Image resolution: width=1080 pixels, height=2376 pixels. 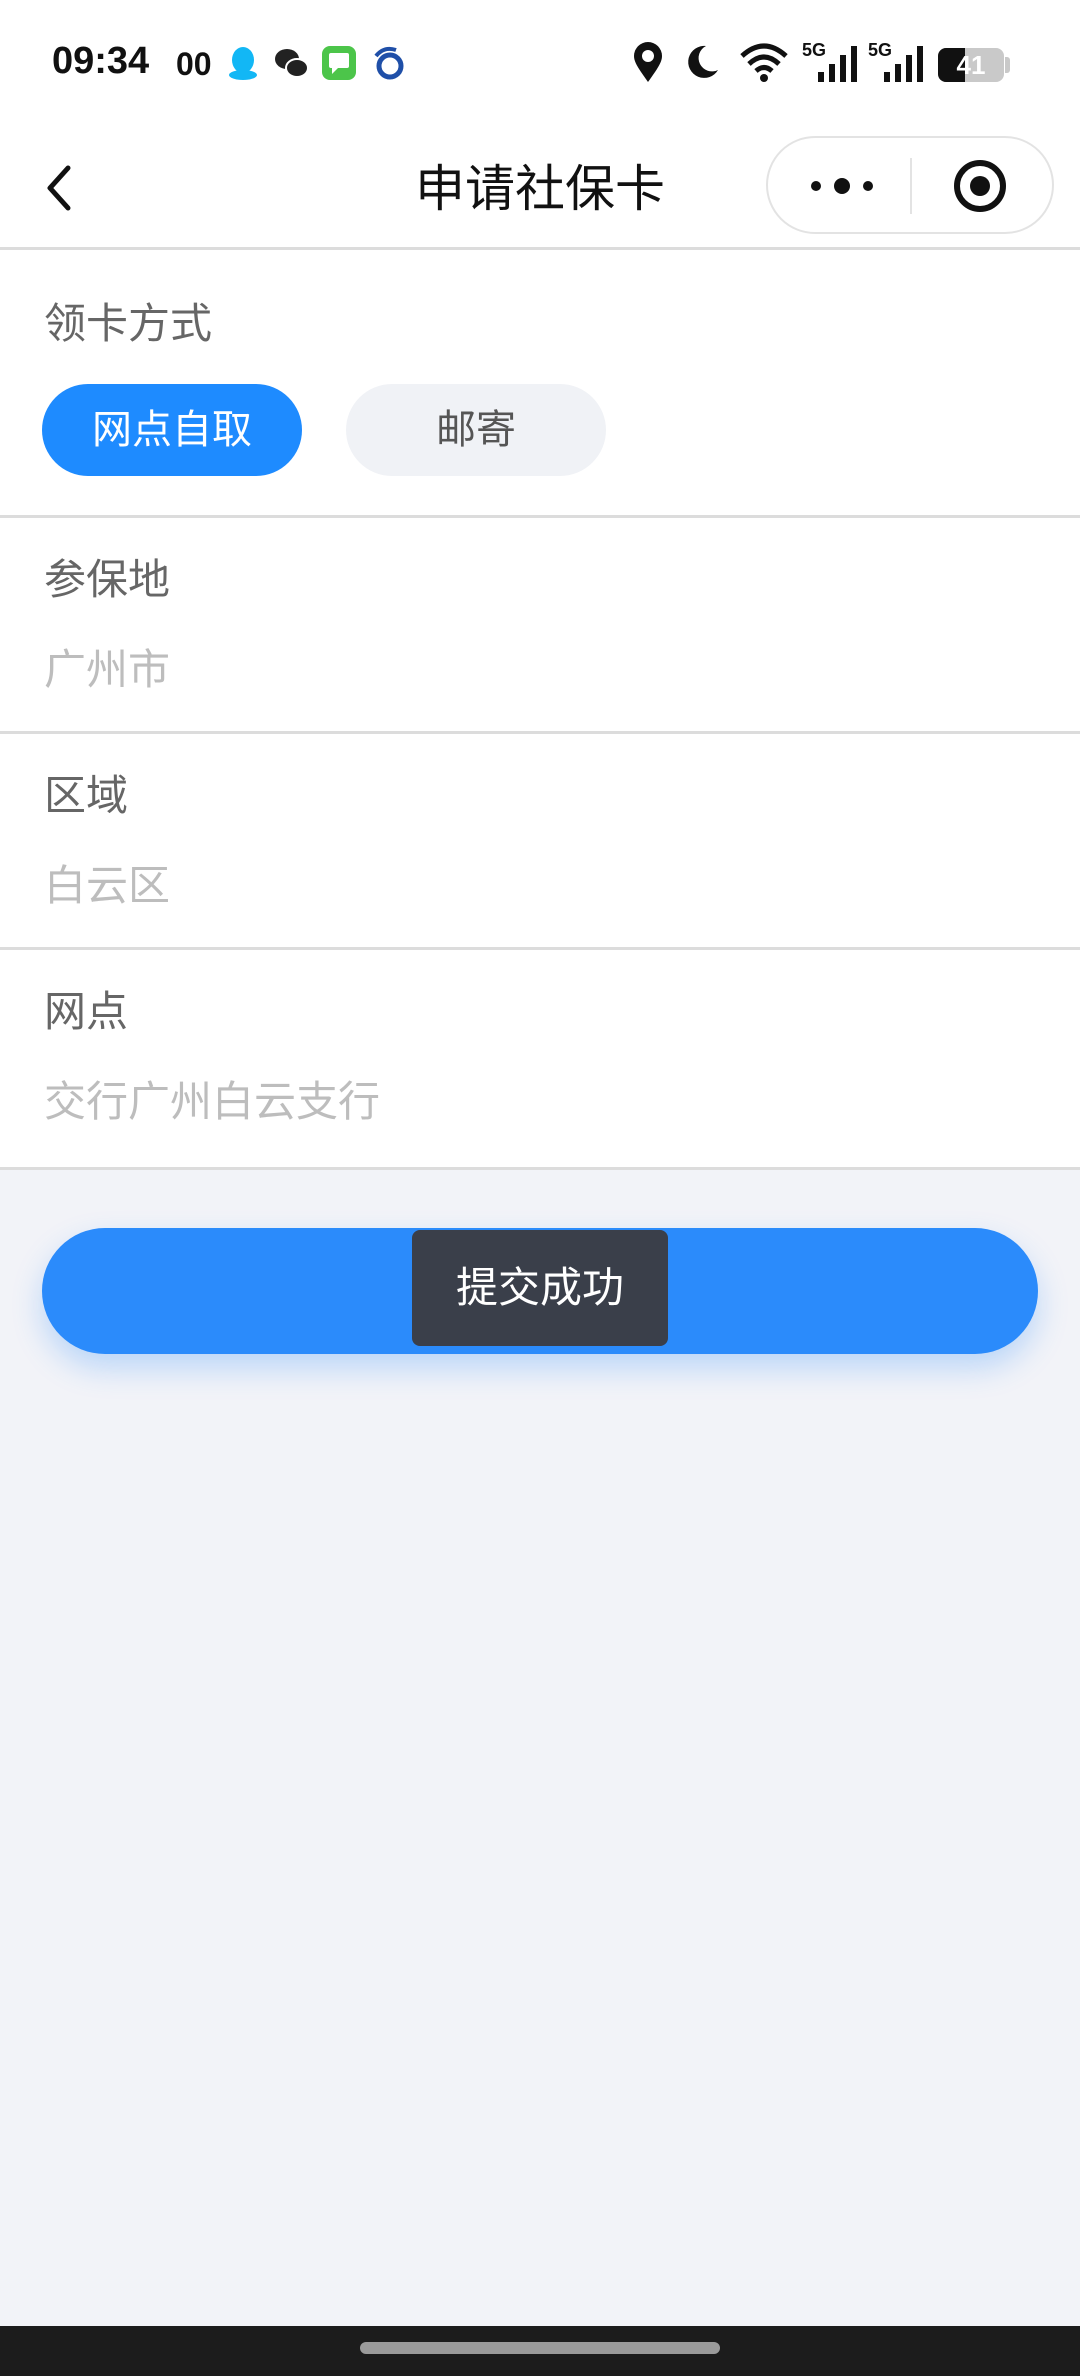 What do you see at coordinates (212, 1101) in the screenshot?
I see `branch-value: 交行广州白云支行` at bounding box center [212, 1101].